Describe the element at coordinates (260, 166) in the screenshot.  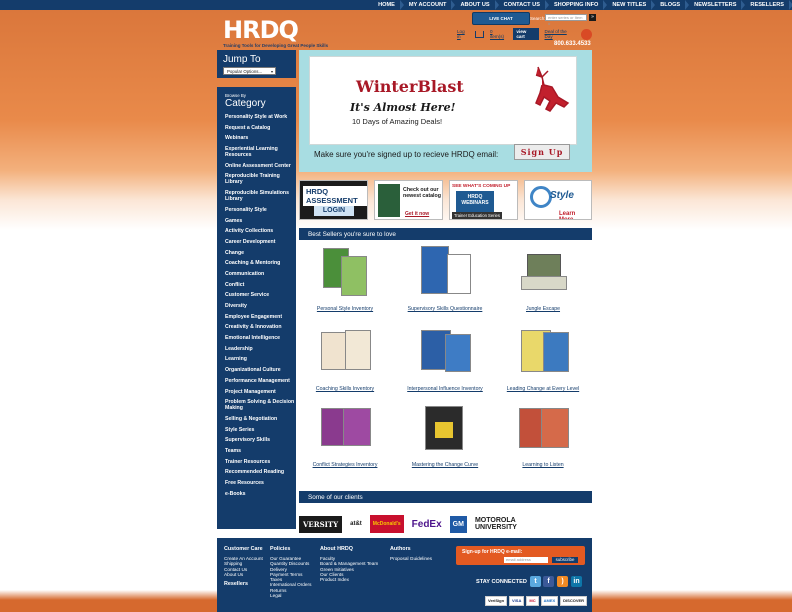
I see `sidebar-item-category: Online Assessment Center` at that location.